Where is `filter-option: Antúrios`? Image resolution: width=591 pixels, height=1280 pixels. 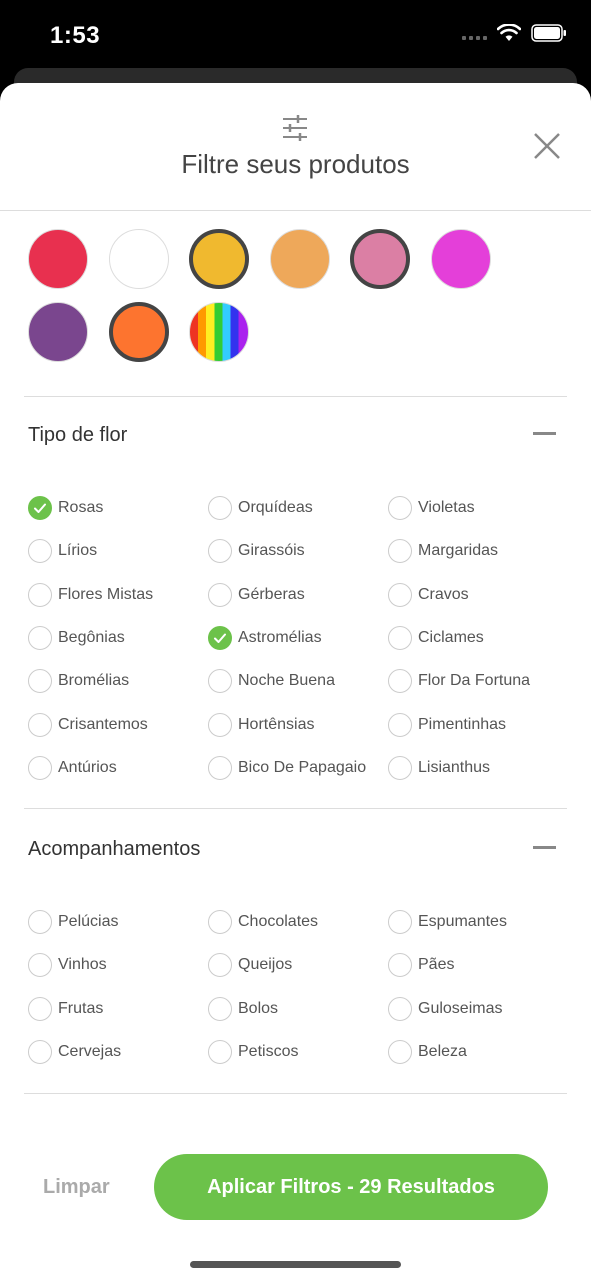
filter-option: Antúrios is located at coordinates (72, 767).